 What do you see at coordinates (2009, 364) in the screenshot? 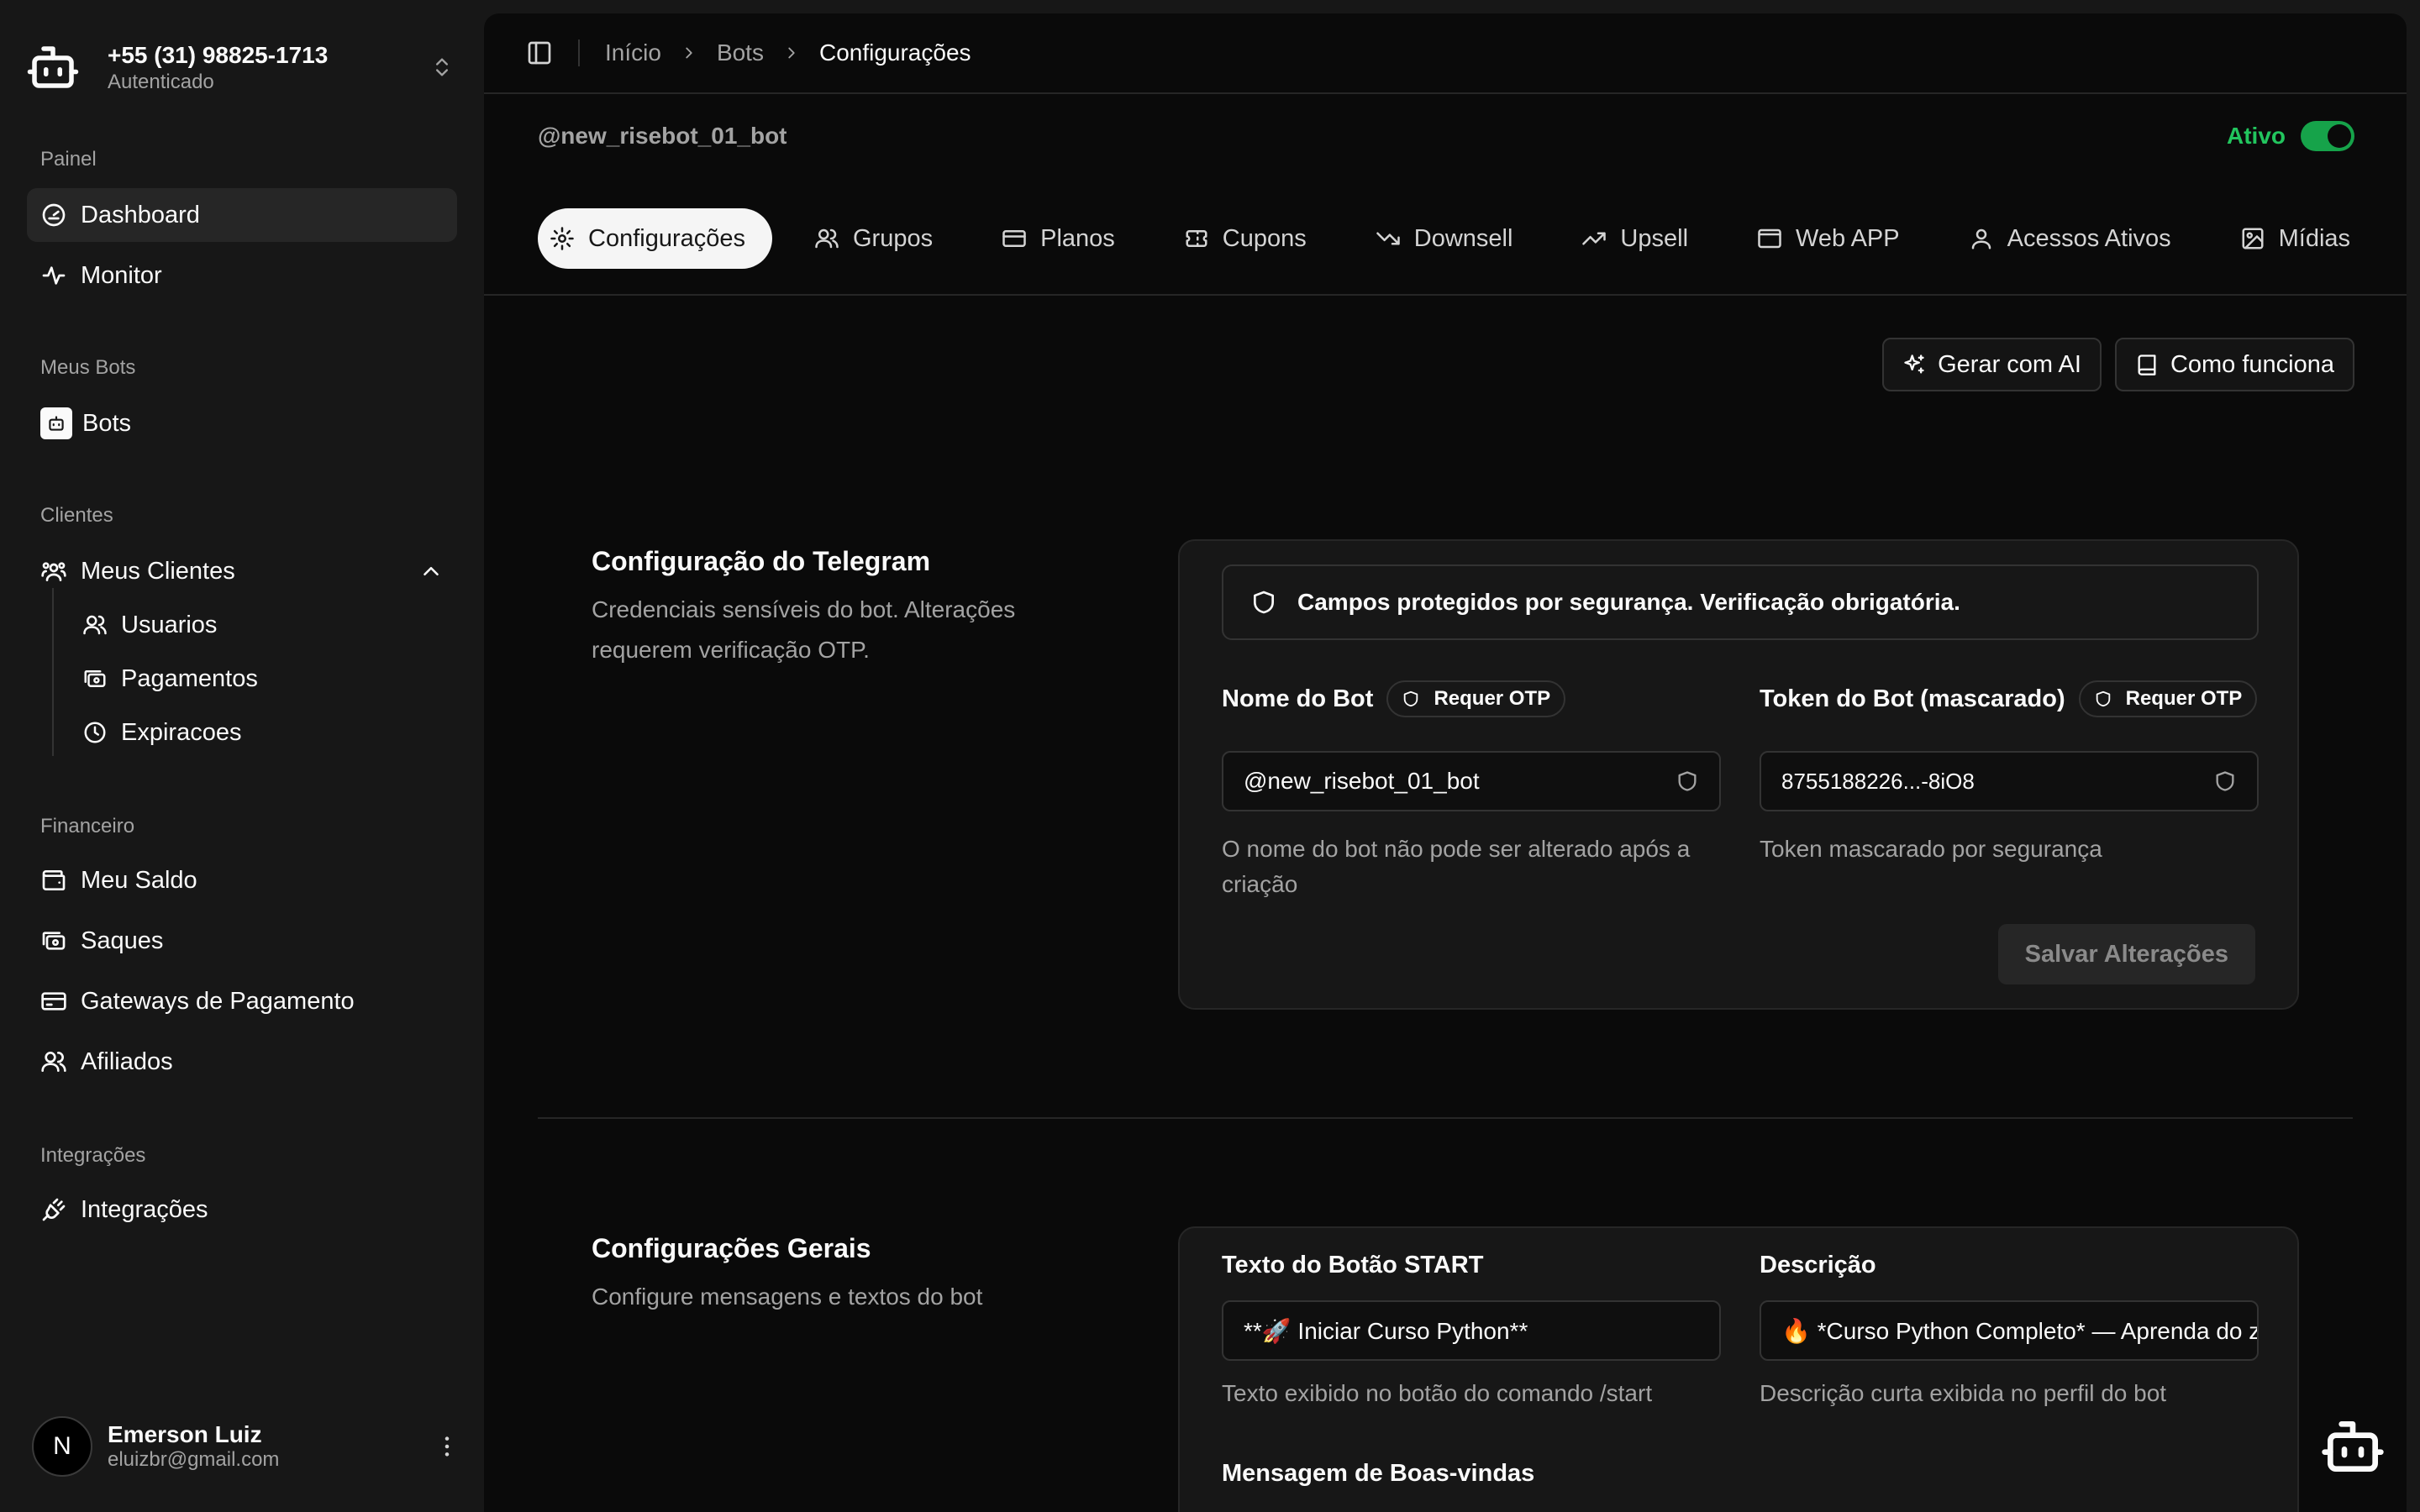
I see `button-label: Gerar com AI` at bounding box center [2009, 364].